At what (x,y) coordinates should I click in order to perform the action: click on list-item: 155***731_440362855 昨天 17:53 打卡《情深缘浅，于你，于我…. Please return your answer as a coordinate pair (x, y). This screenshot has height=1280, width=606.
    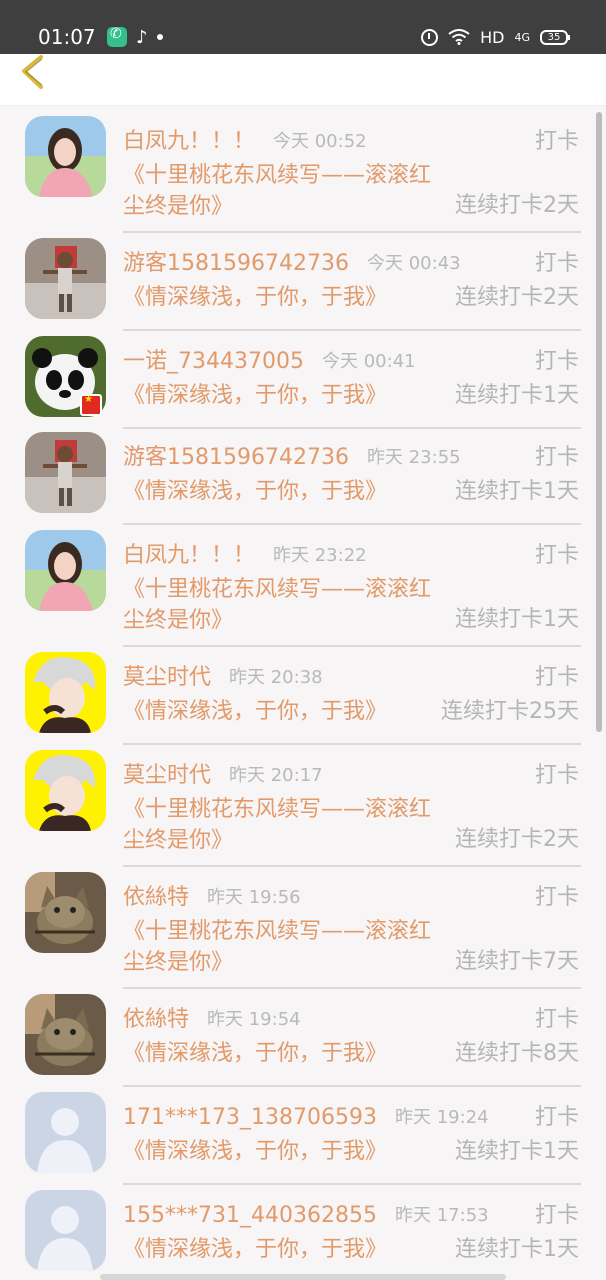
    Looking at the image, I should click on (303, 1233).